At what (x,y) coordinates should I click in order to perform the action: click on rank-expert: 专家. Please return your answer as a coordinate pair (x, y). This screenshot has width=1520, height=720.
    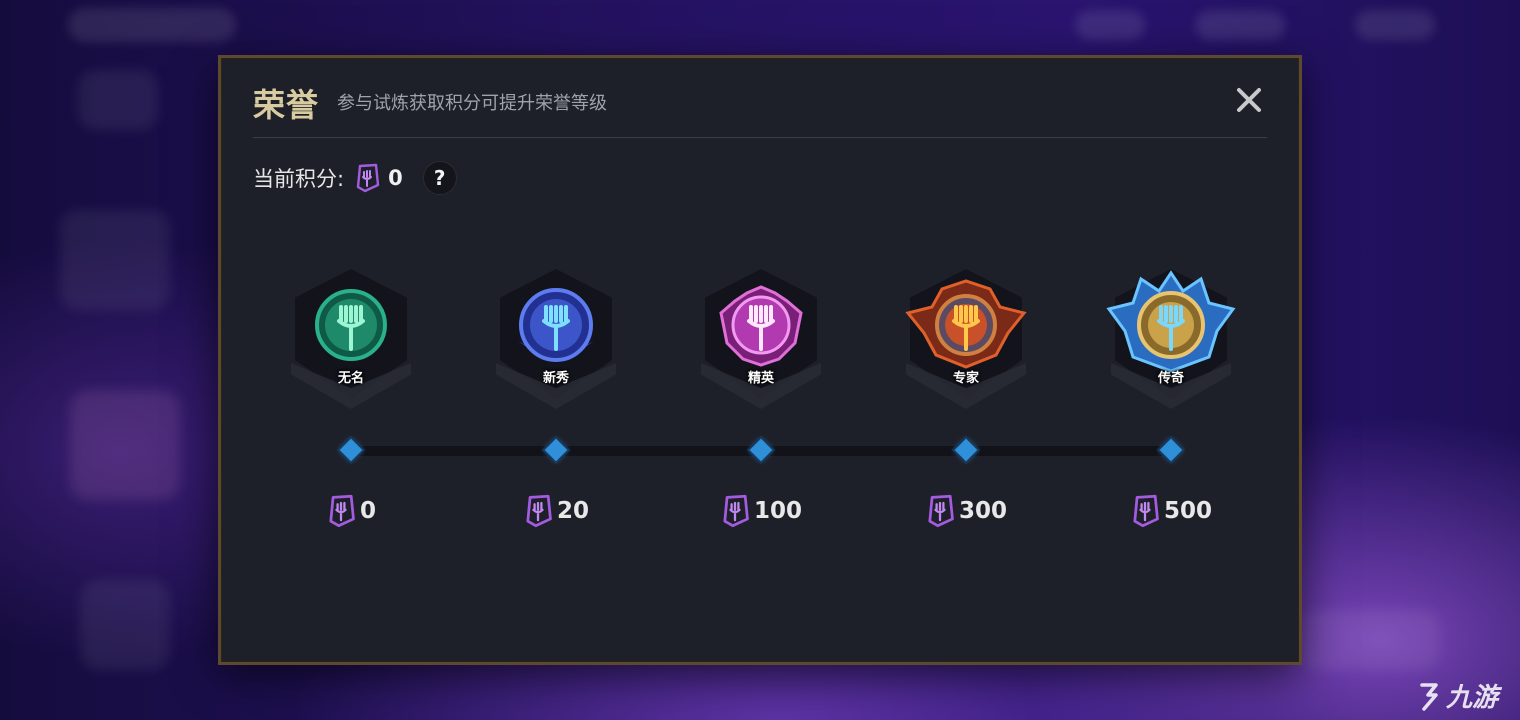
    Looking at the image, I should click on (966, 343).